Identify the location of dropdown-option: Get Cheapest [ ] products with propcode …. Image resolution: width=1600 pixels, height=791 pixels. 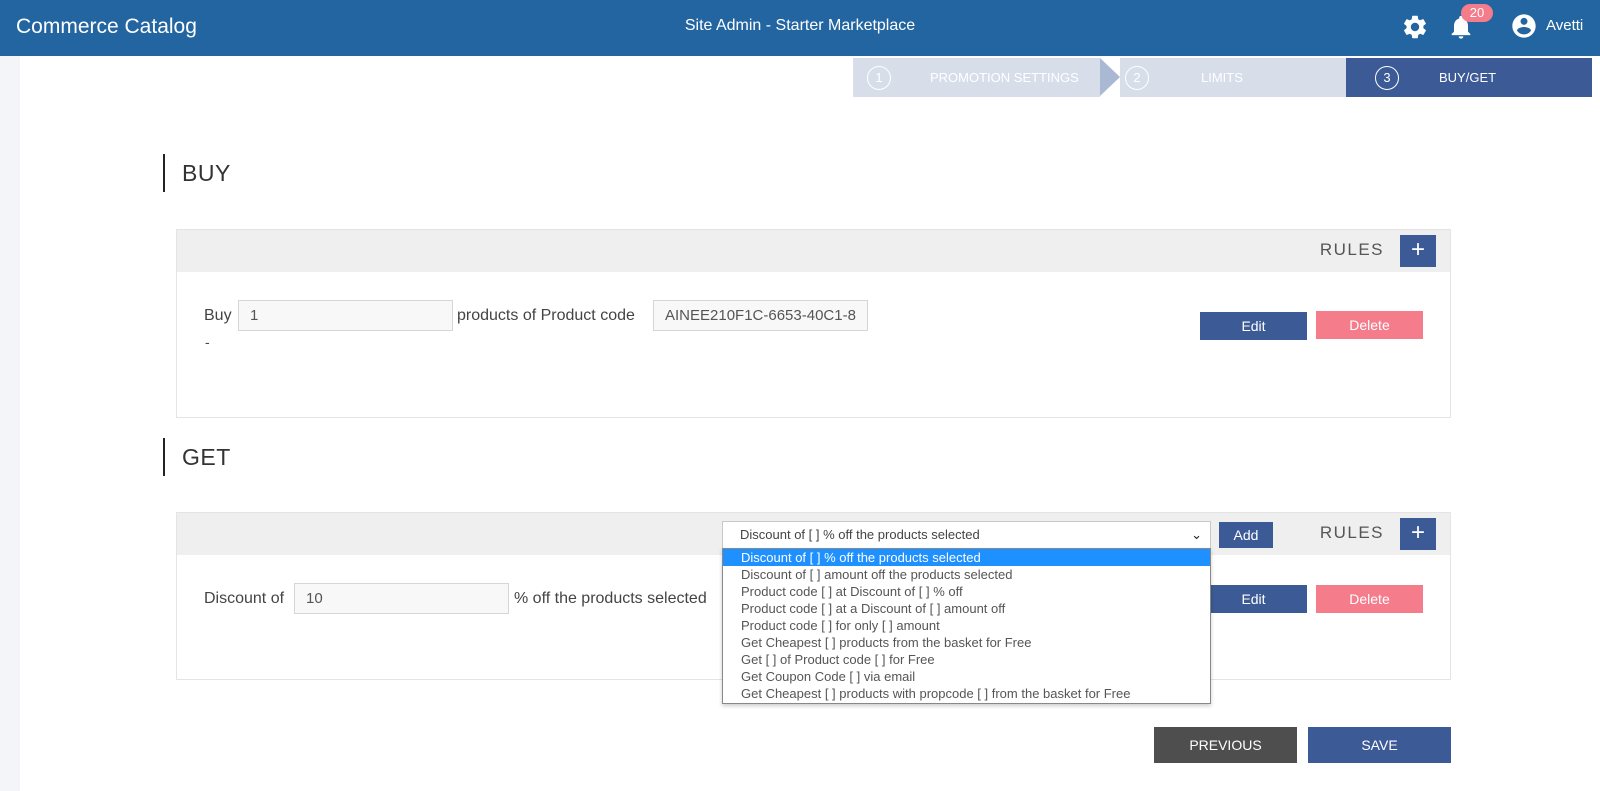
(966, 693).